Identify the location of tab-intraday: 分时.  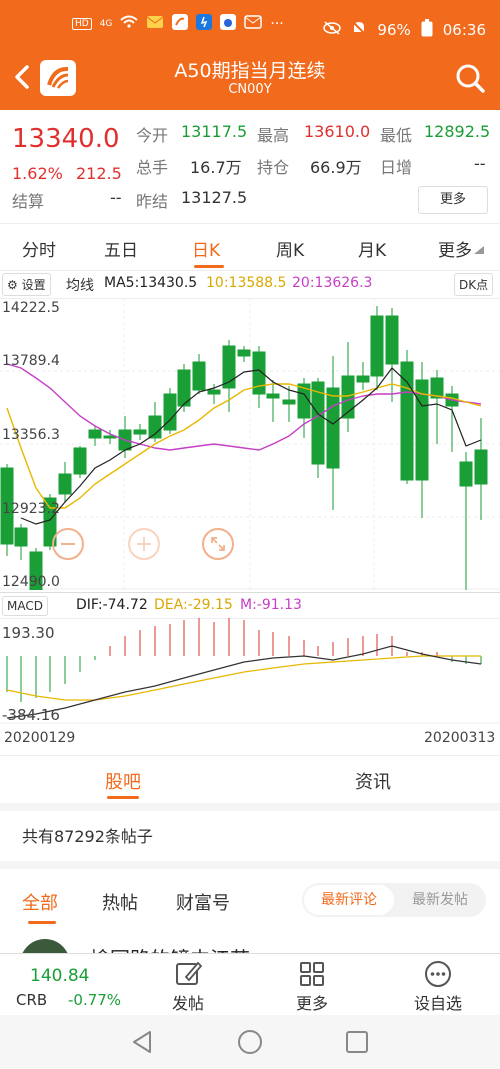
(39, 248).